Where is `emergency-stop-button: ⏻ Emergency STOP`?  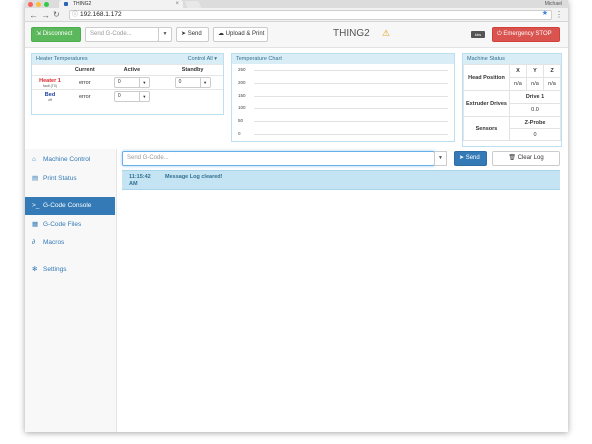 emergency-stop-button: ⏻ Emergency STOP is located at coordinates (526, 34).